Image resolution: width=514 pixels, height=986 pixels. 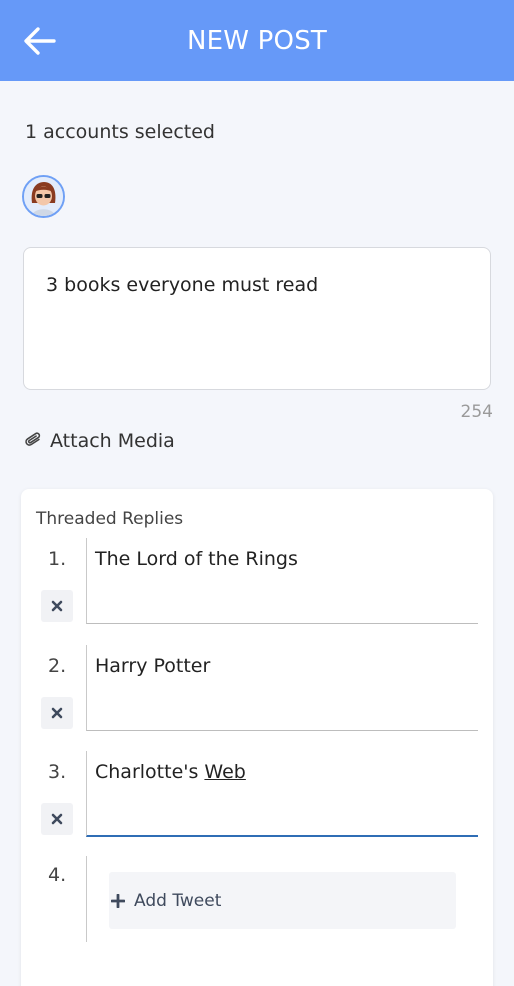 What do you see at coordinates (282, 688) in the screenshot?
I see `reply-text-input: Harry Potter` at bounding box center [282, 688].